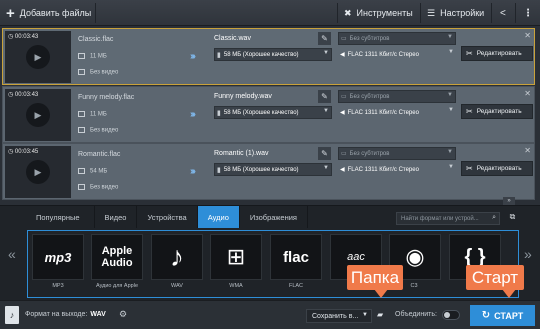 The image size is (540, 329). Describe the element at coordinates (448, 218) in the screenshot. I see `format-search-input: Найти формат или устрой... ⌕` at that location.